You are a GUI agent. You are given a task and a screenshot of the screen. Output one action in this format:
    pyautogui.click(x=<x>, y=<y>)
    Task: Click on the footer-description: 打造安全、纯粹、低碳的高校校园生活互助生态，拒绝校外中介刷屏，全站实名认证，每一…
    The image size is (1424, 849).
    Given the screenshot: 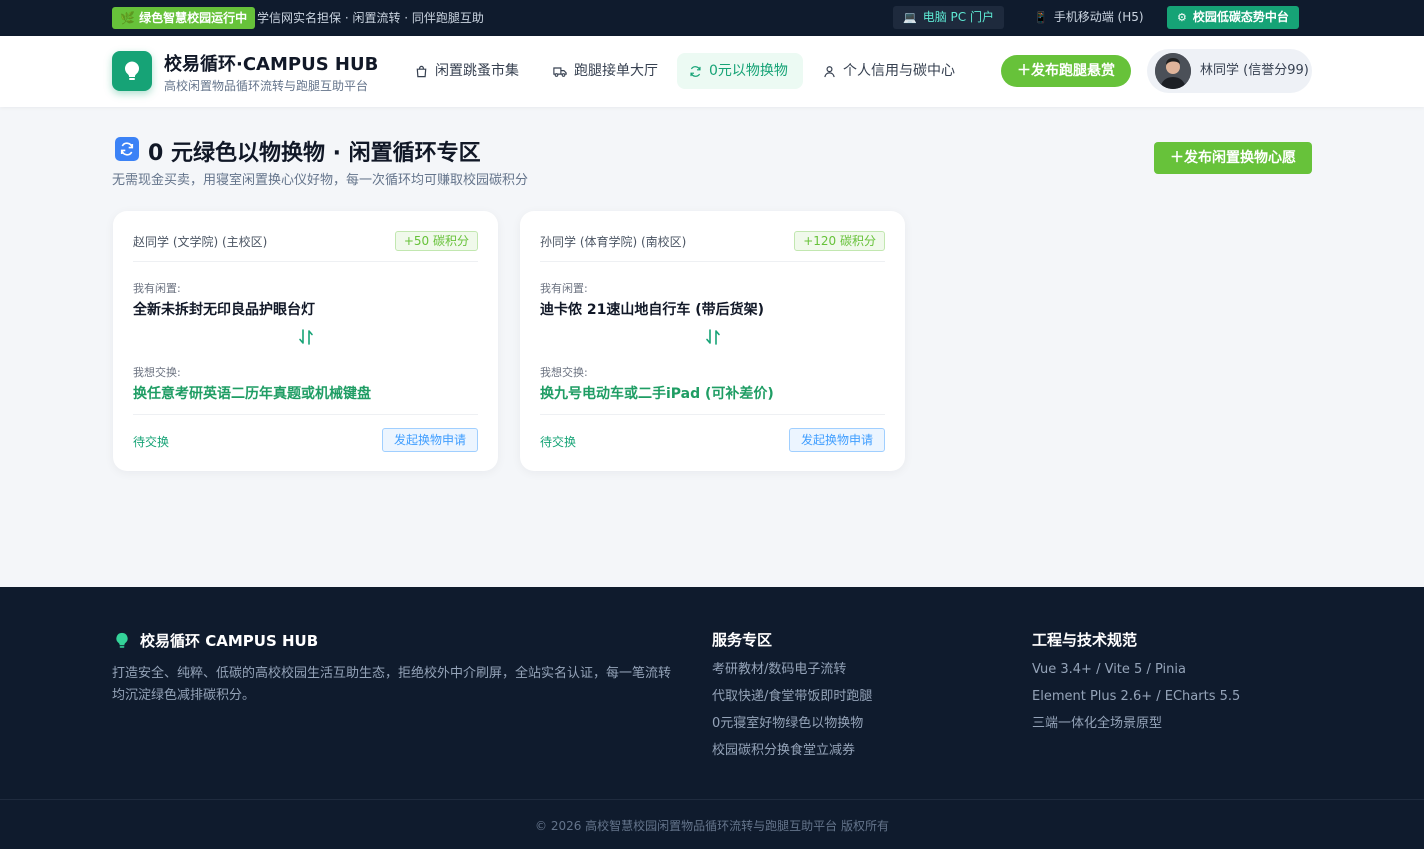 What is the action you would take?
    pyautogui.click(x=392, y=684)
    